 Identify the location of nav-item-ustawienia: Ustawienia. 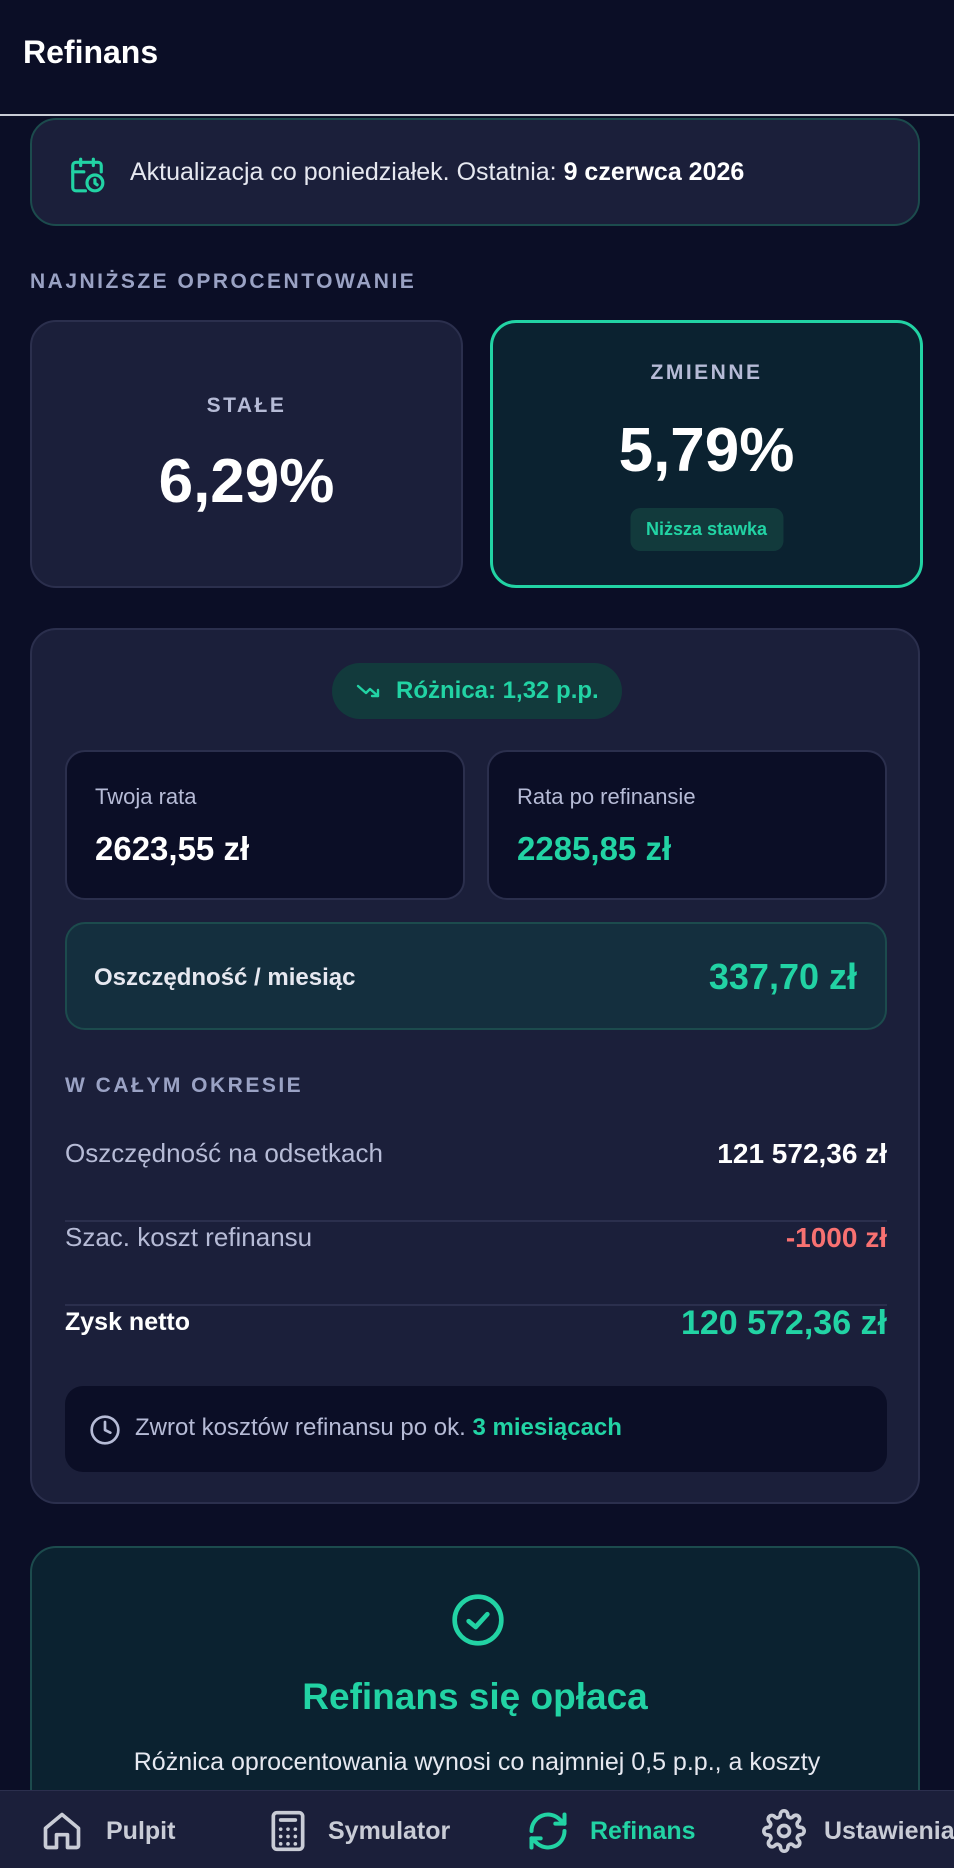
(858, 1829).